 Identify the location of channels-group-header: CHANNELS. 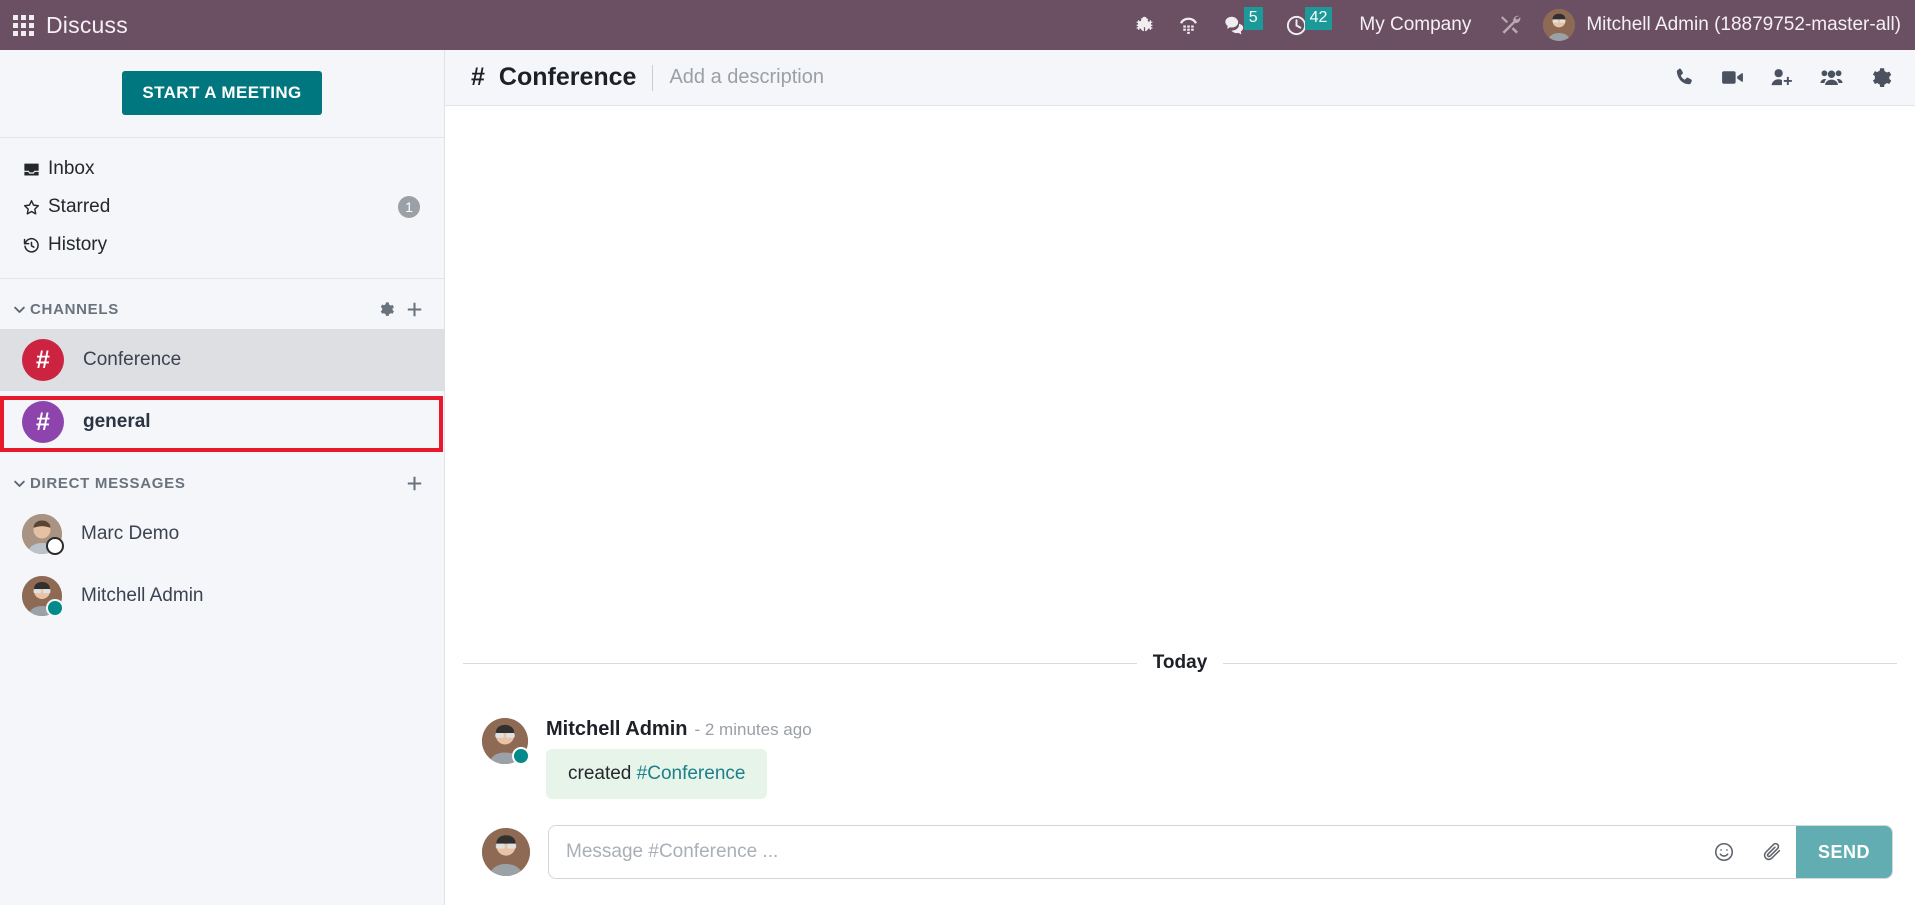
(222, 309).